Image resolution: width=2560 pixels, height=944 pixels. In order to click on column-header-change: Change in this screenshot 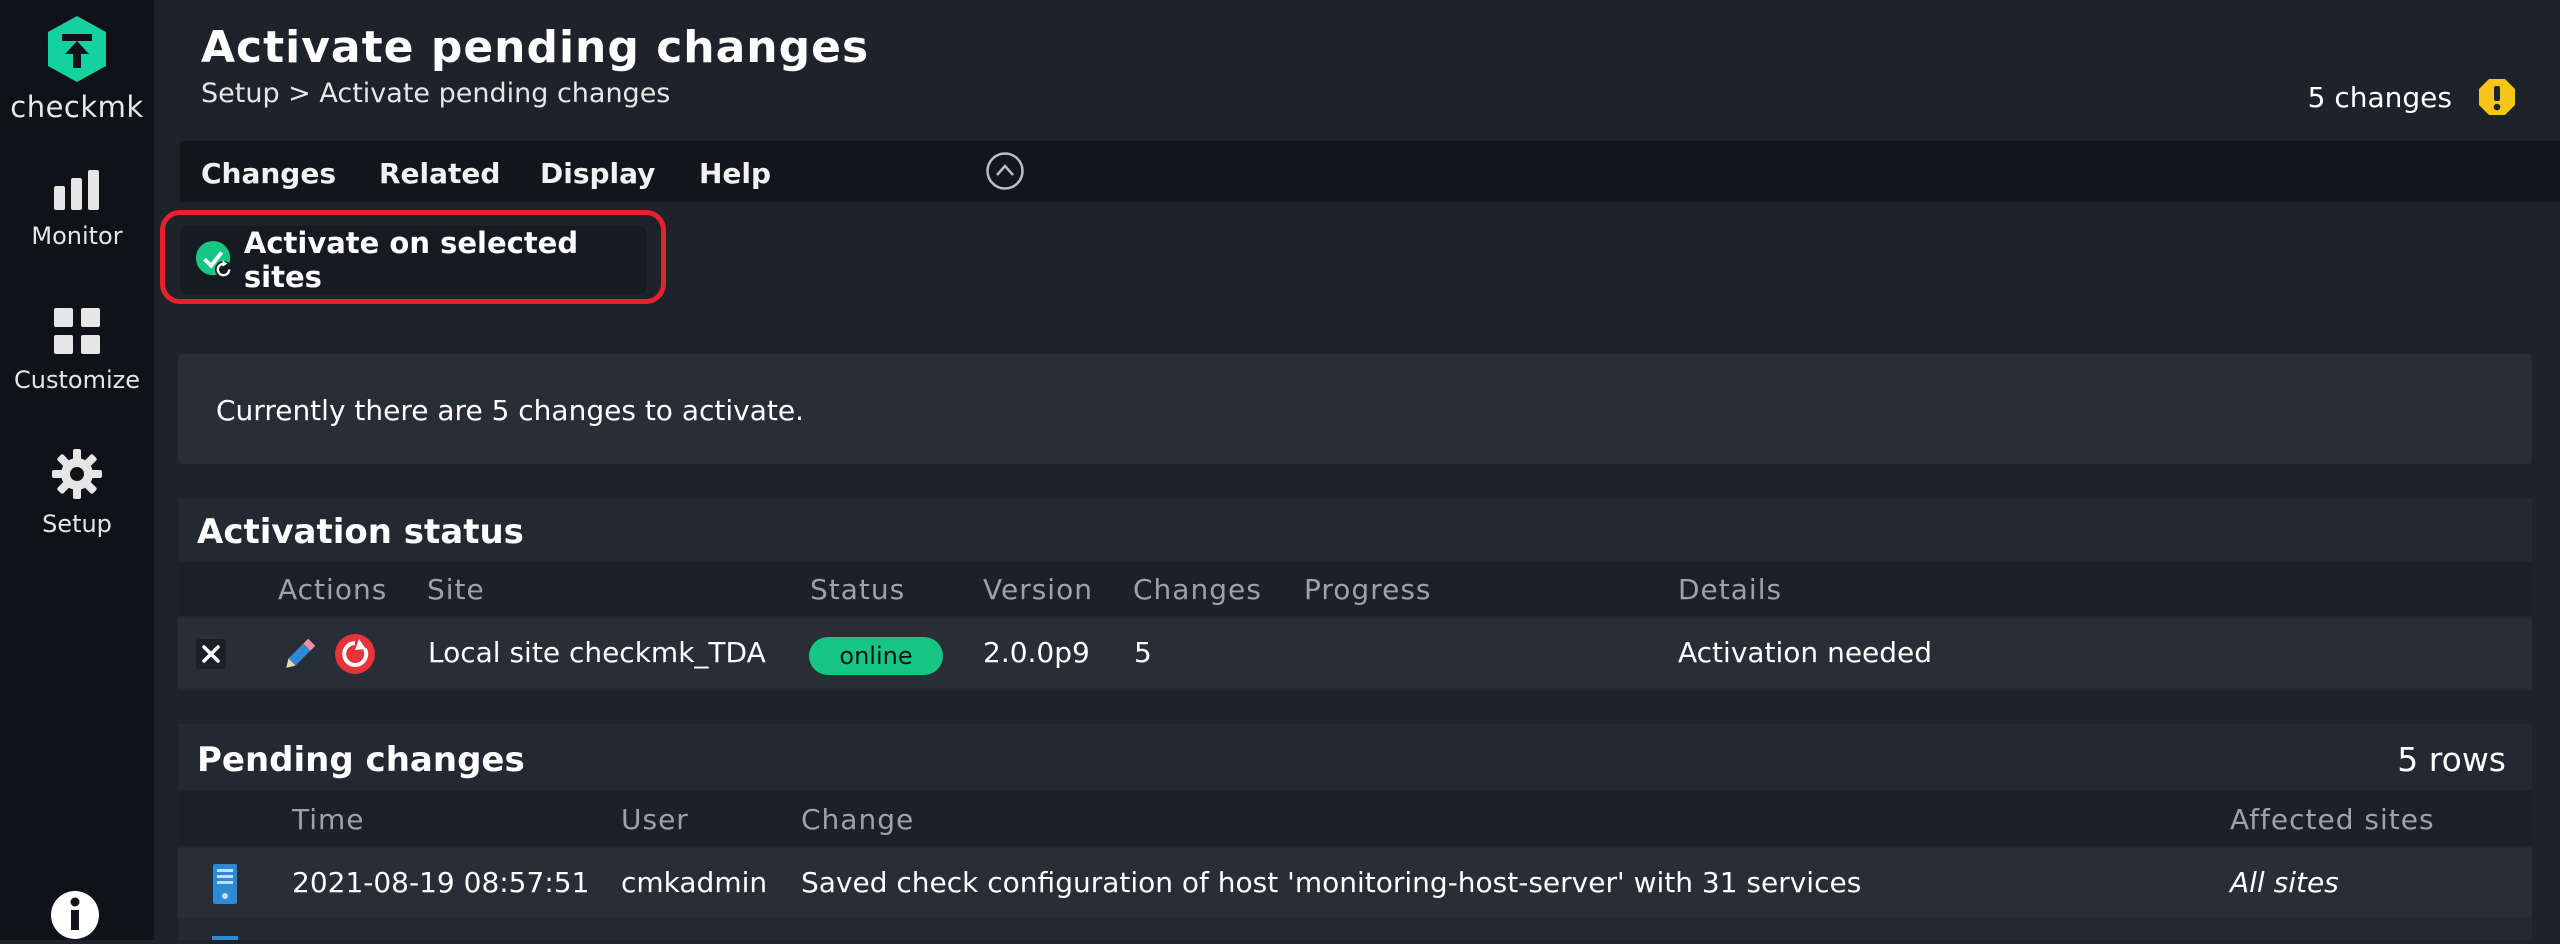, I will do `click(857, 819)`.